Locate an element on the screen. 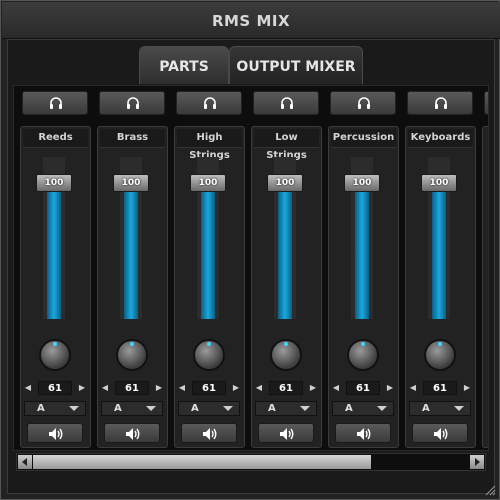 This screenshot has height=500, width=500. strip-body: Percussion 100 ◀ 61 ▶ A is located at coordinates (363, 287).